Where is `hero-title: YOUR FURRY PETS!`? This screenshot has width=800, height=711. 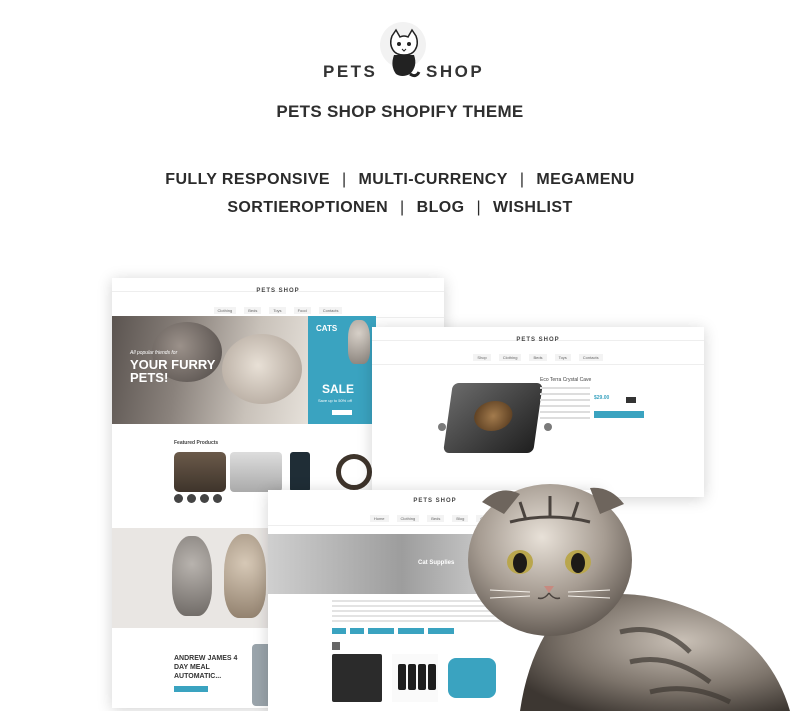
hero-title: YOUR FURRY PETS! is located at coordinates (173, 371).